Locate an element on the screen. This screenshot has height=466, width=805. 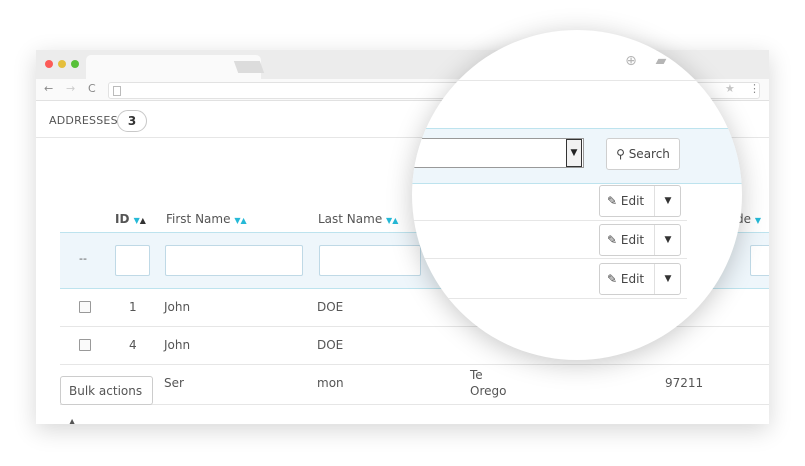
magnified-filter-select is located at coordinates (498, 153).